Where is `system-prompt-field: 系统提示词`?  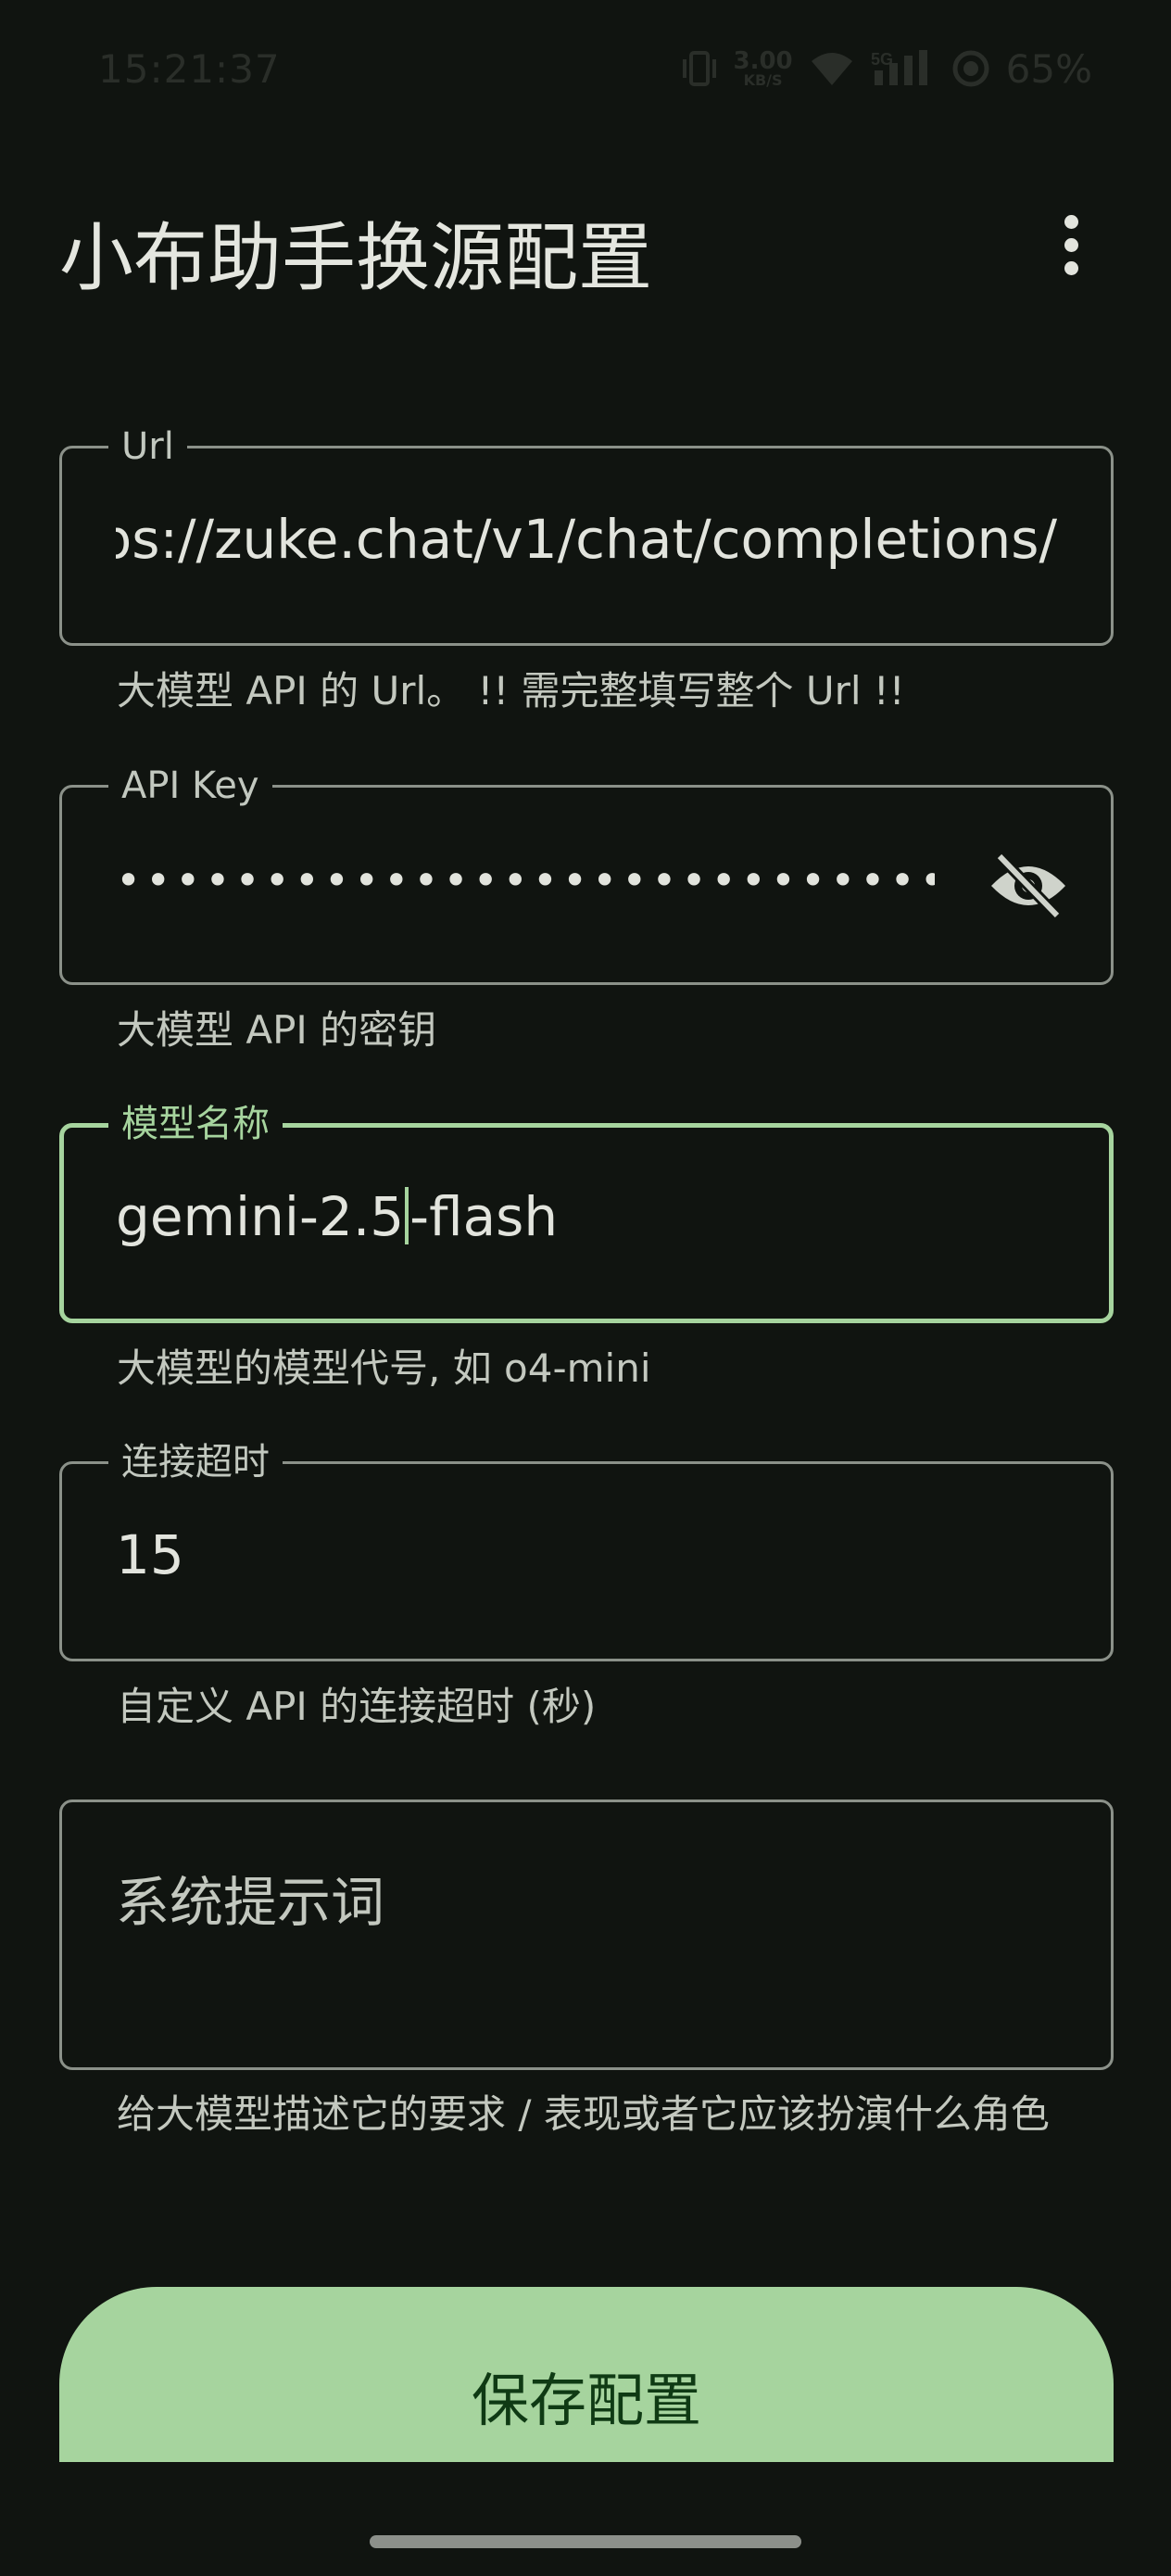 system-prompt-field: 系统提示词 is located at coordinates (587, 1934).